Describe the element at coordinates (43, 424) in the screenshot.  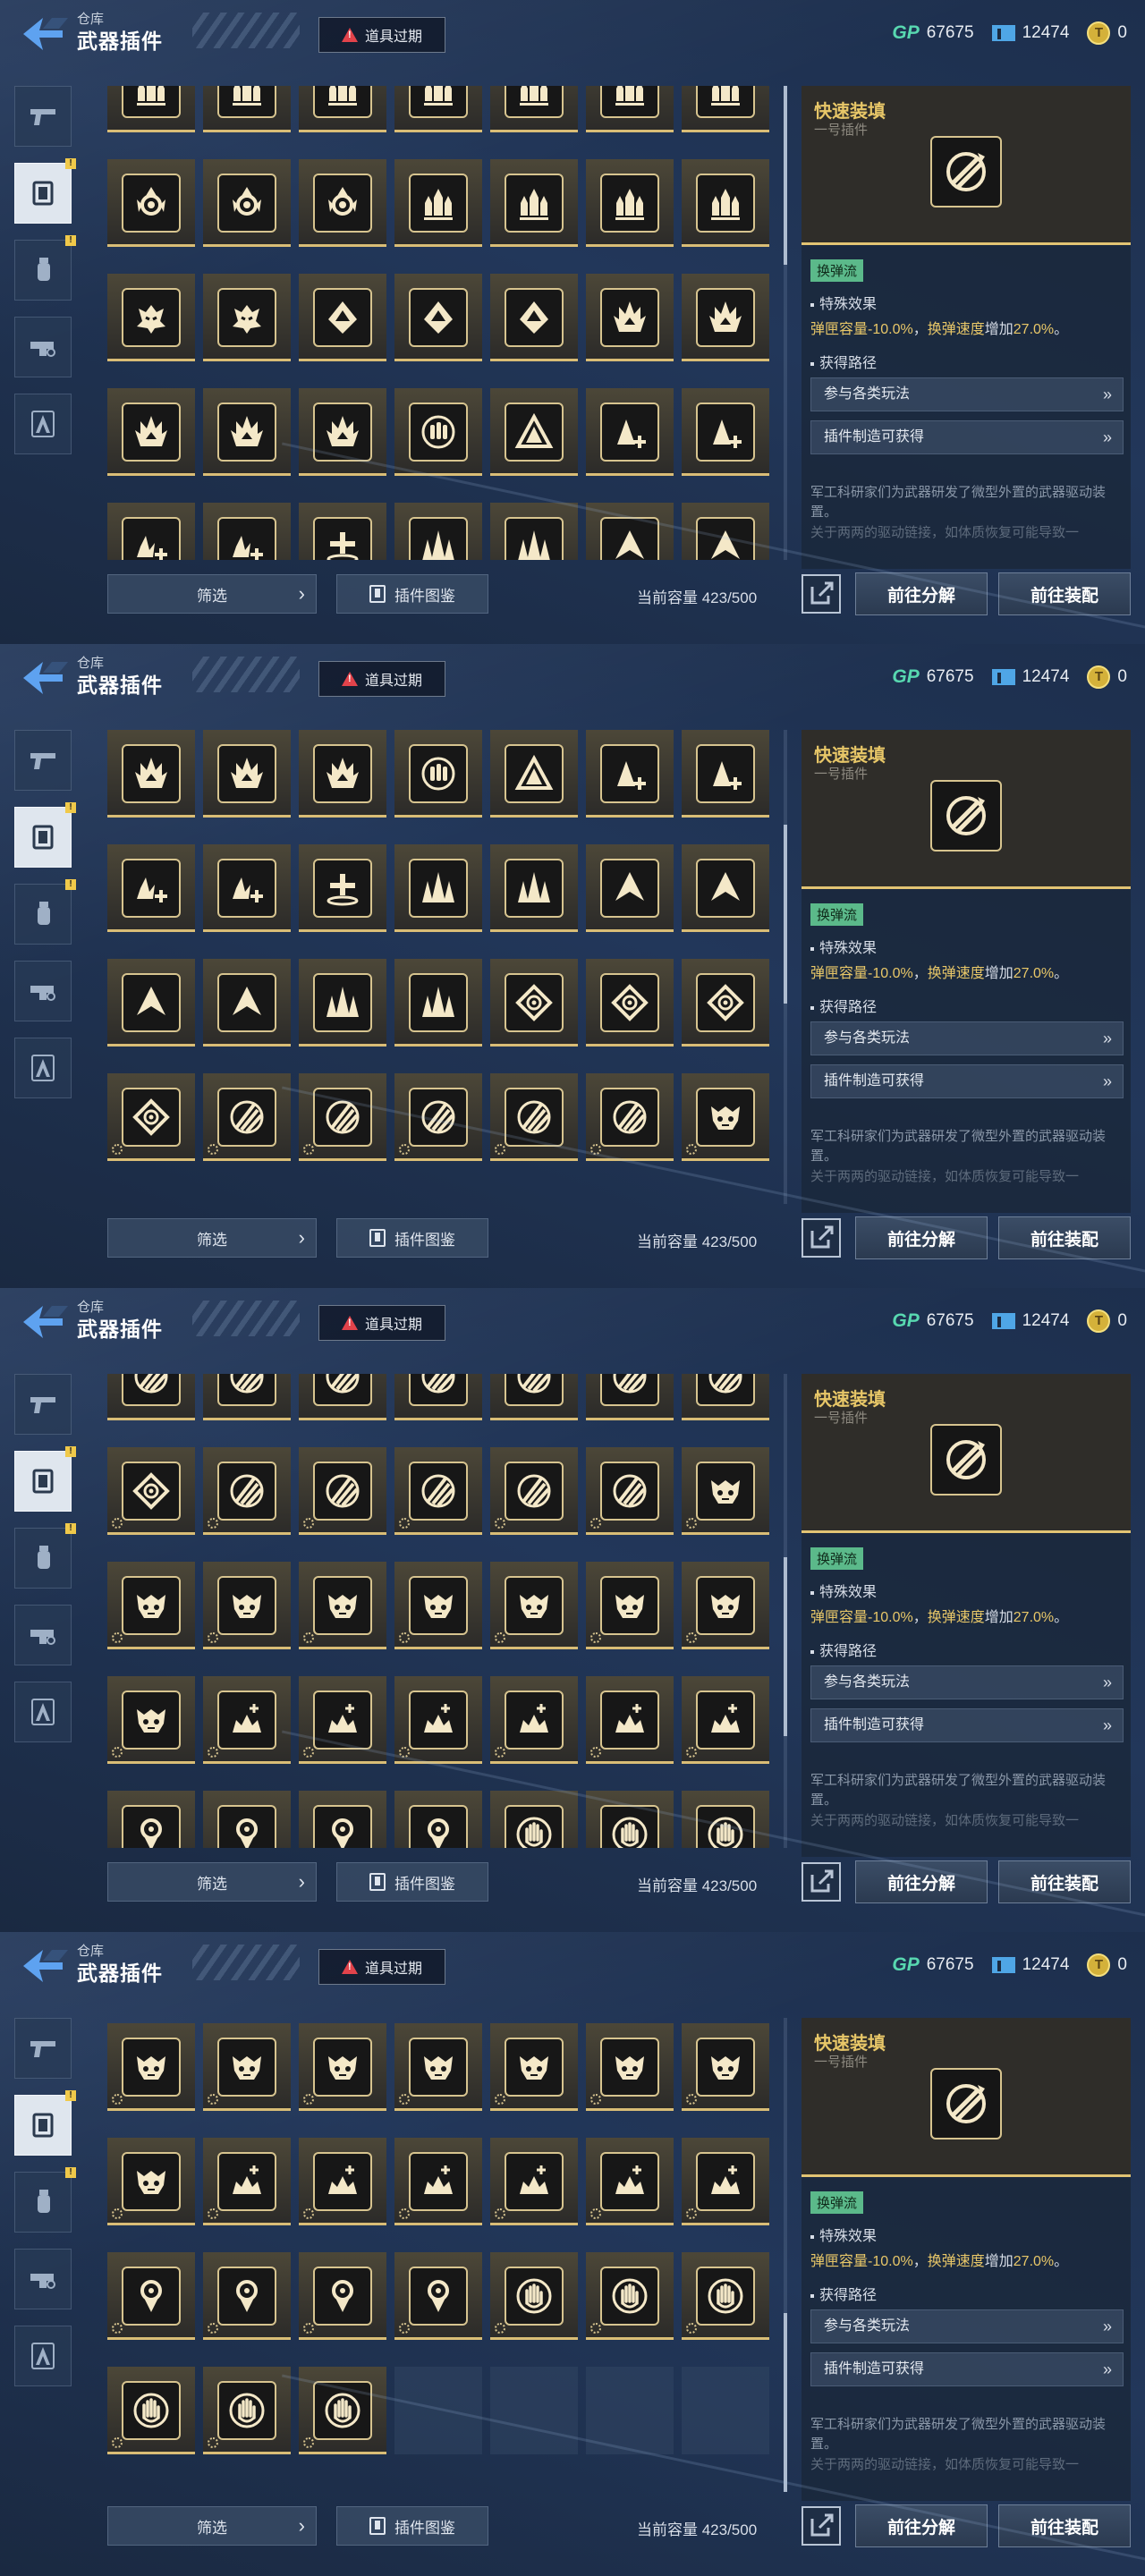
I see `sidebar-tab-character` at that location.